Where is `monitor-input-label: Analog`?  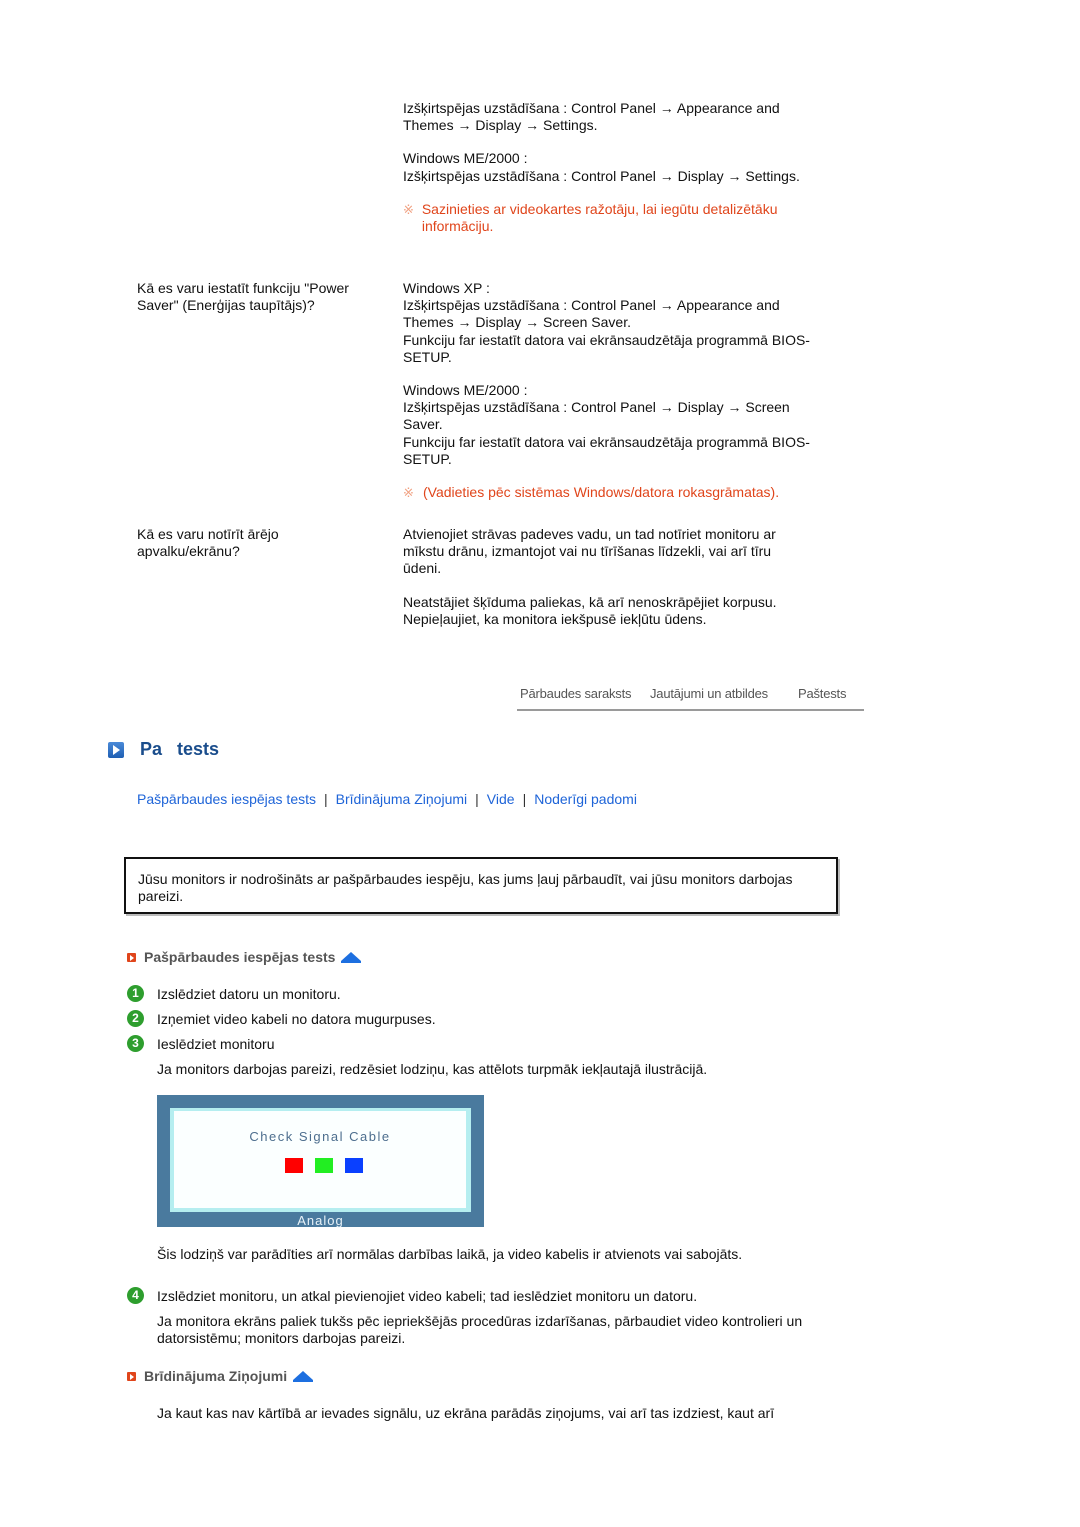
monitor-input-label: Analog is located at coordinates (320, 1220).